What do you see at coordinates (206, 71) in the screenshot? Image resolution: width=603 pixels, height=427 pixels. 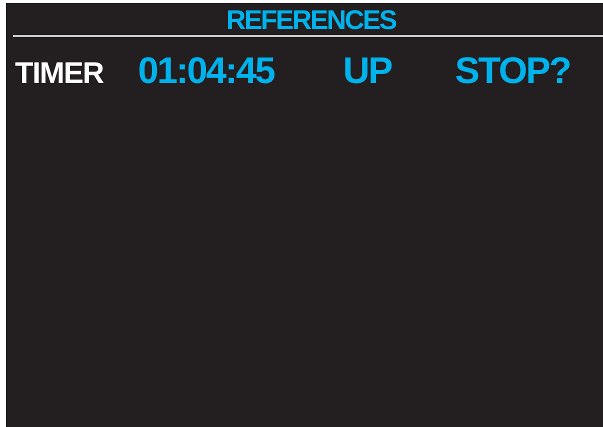 I see `timer-value: 01:04:45` at bounding box center [206, 71].